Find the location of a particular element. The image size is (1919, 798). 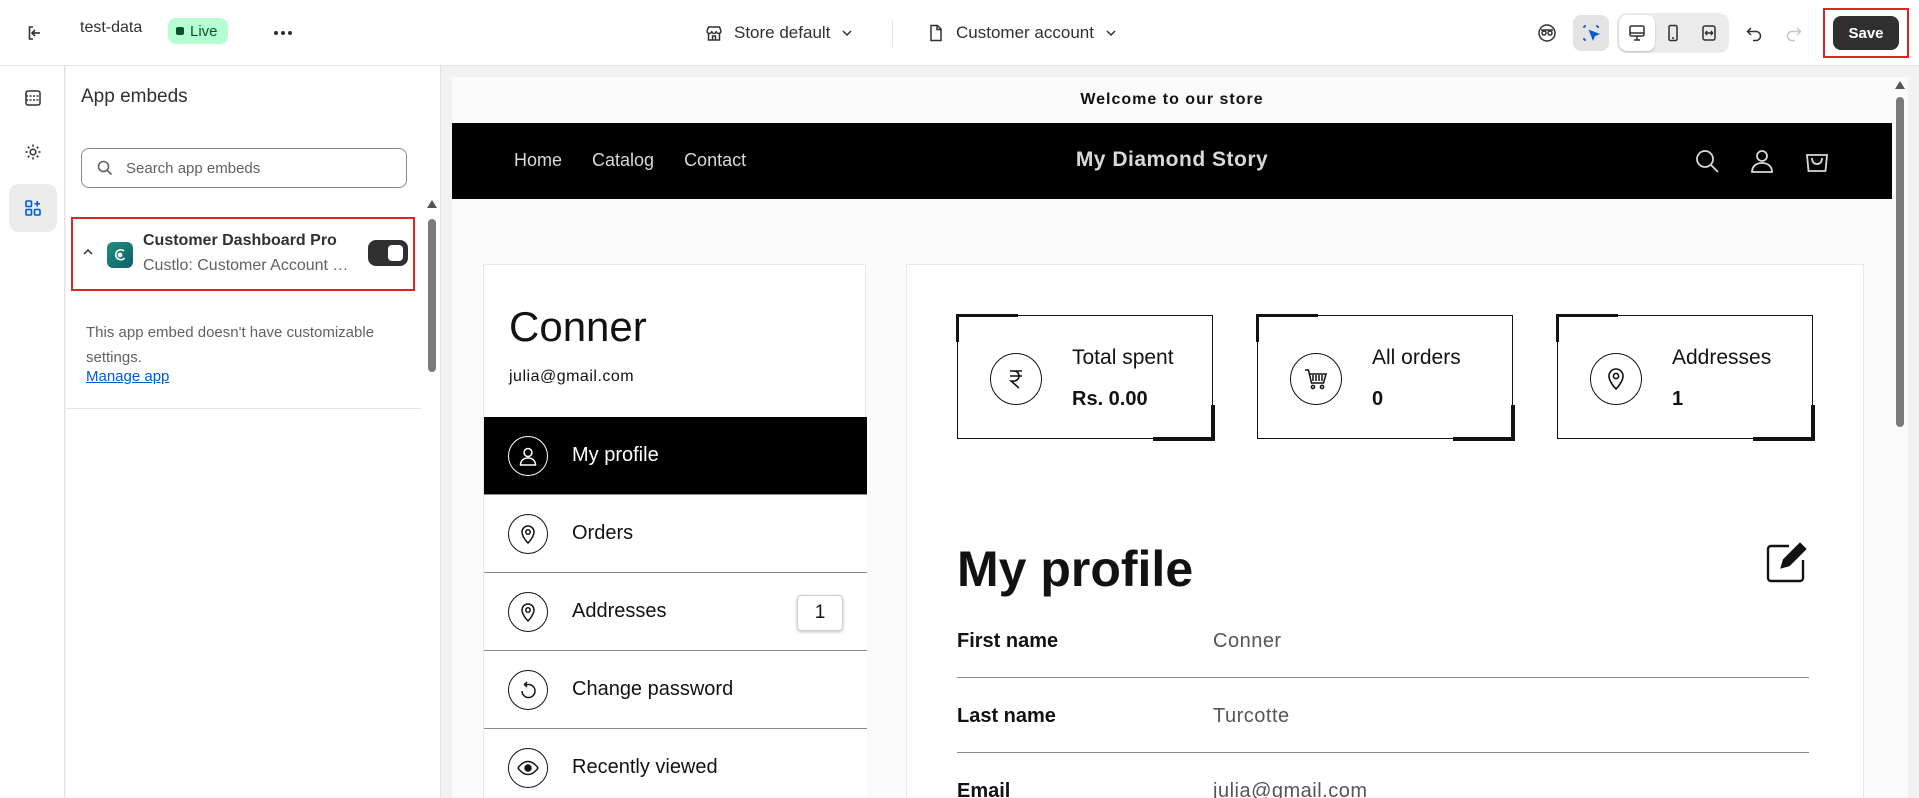

field-value: Conner is located at coordinates (1247, 641).